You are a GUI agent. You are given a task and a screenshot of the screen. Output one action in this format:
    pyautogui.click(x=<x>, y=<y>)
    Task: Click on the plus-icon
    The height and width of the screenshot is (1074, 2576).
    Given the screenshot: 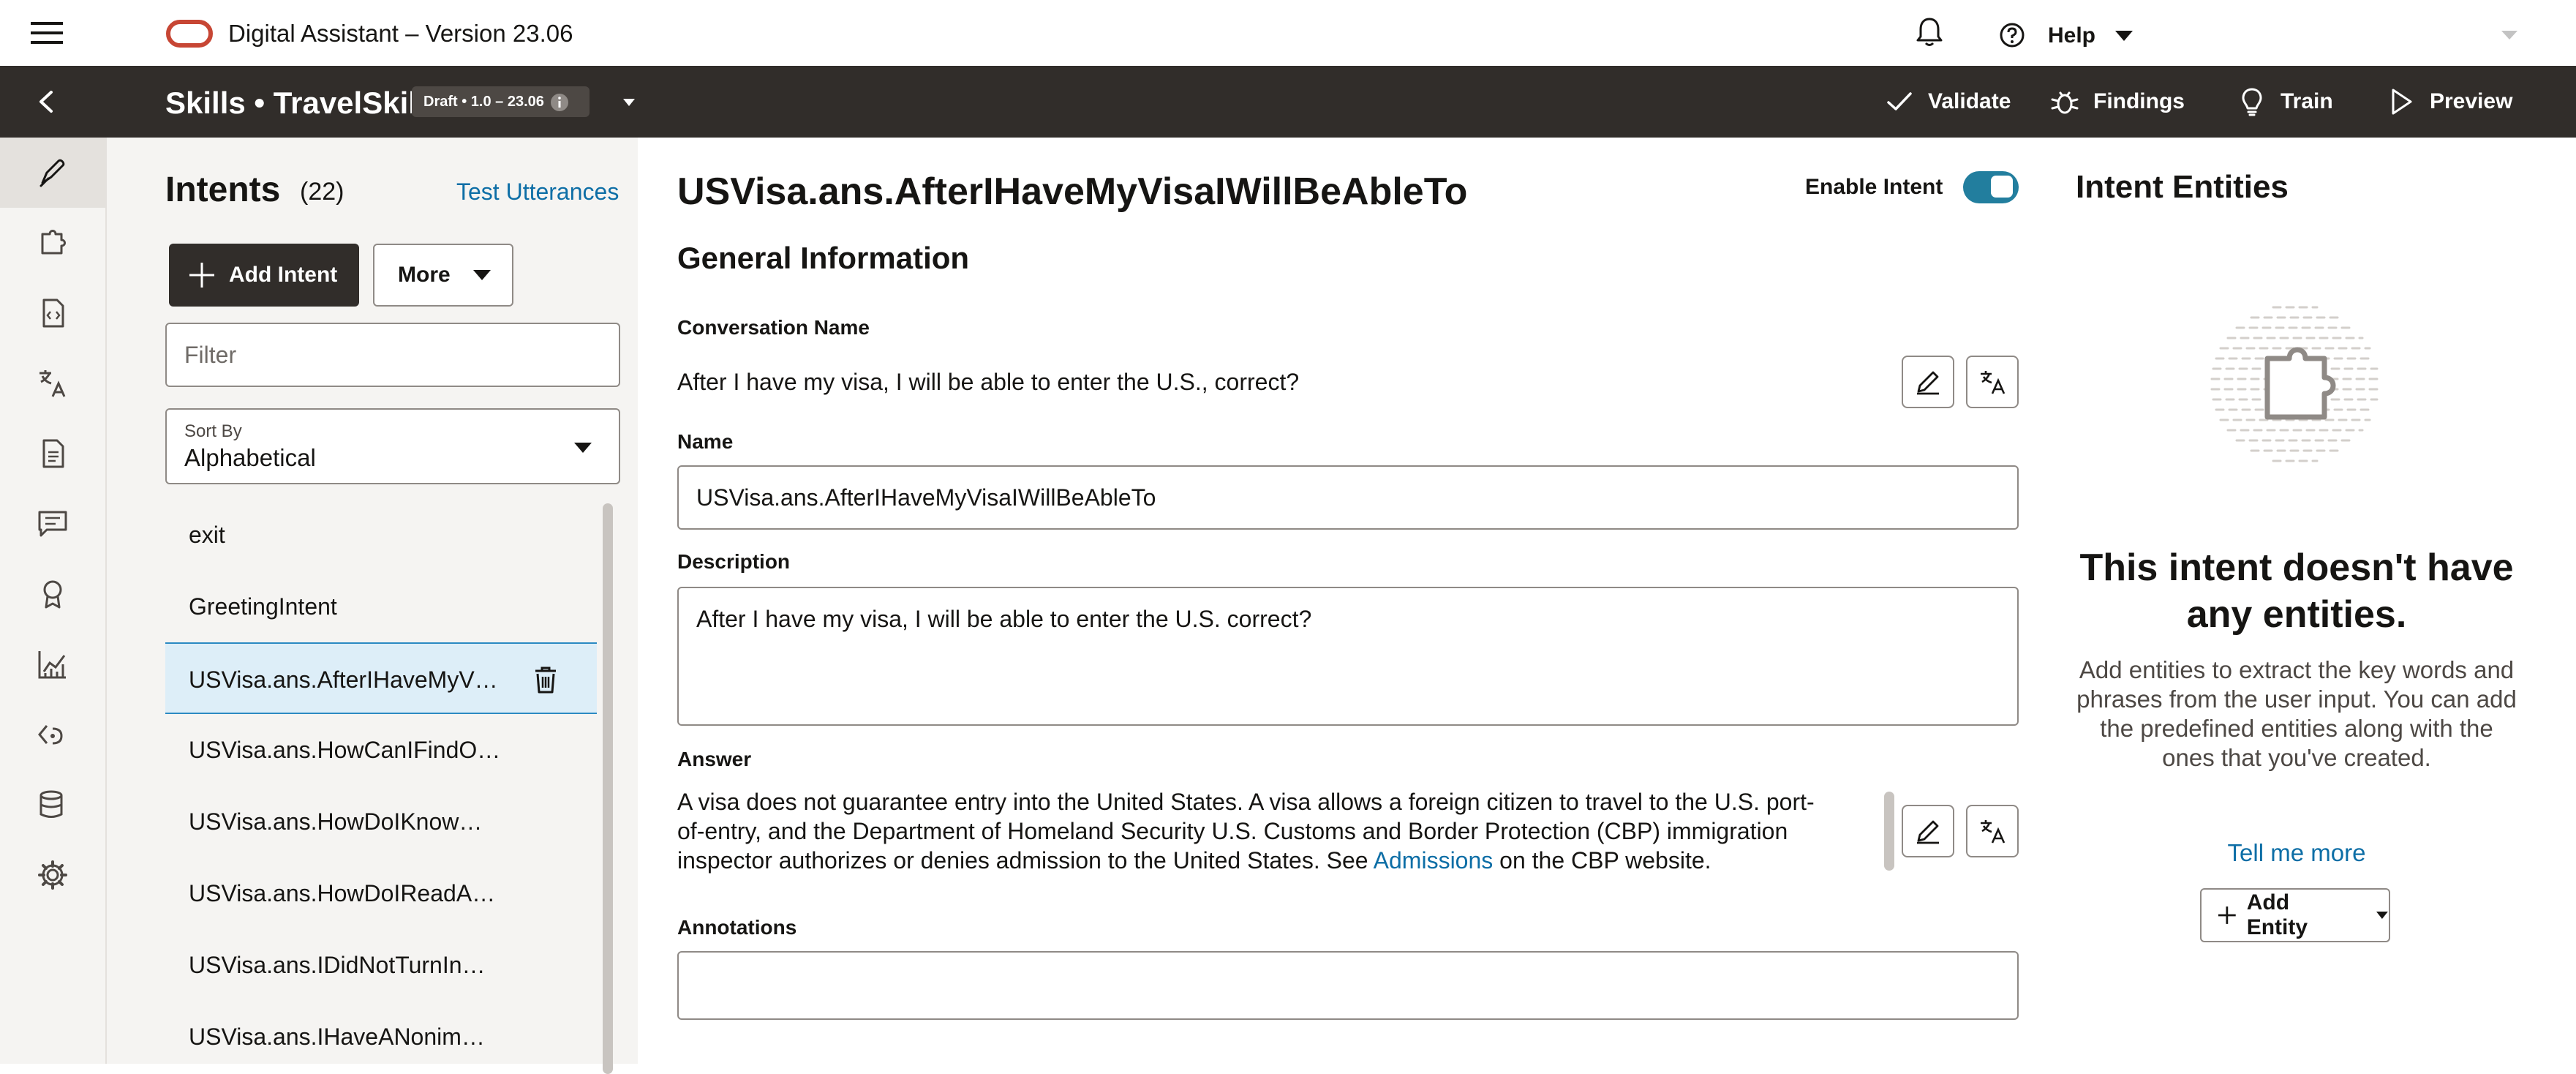 What is the action you would take?
    pyautogui.click(x=201, y=275)
    